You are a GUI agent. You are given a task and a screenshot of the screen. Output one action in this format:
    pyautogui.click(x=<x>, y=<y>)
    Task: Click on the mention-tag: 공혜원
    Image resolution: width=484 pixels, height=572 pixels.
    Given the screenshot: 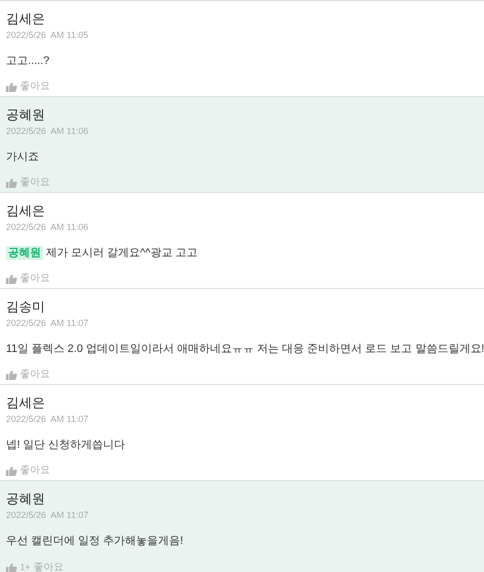 What is the action you would take?
    pyautogui.click(x=24, y=253)
    